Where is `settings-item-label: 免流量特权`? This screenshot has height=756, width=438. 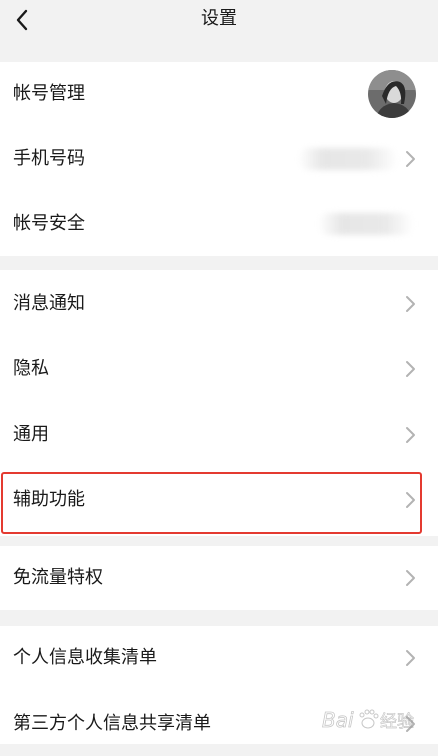
settings-item-label: 免流量特权 is located at coordinates (58, 577).